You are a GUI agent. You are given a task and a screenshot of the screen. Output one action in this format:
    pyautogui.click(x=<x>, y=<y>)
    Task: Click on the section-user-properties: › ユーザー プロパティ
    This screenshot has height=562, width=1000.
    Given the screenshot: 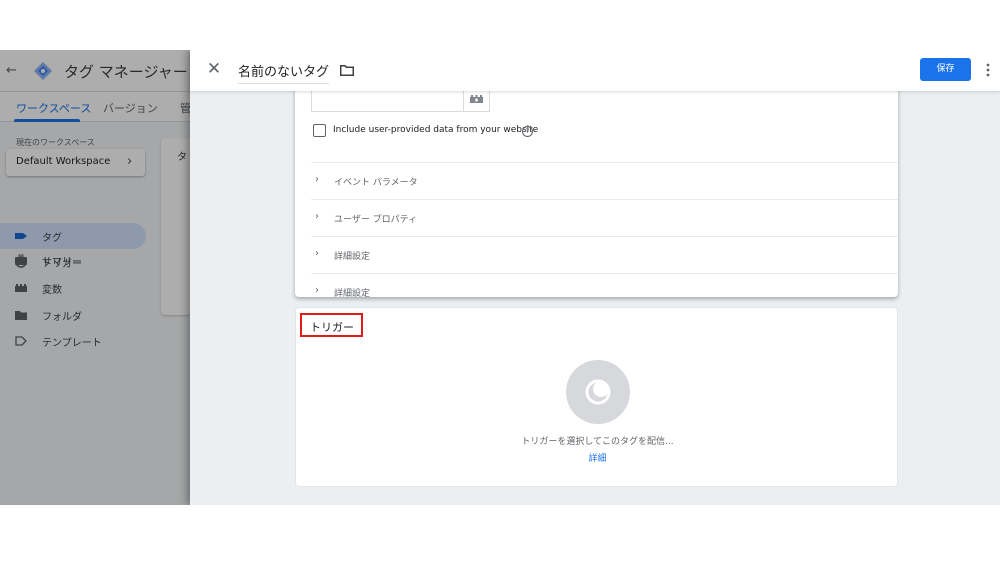 What is the action you would take?
    pyautogui.click(x=604, y=217)
    